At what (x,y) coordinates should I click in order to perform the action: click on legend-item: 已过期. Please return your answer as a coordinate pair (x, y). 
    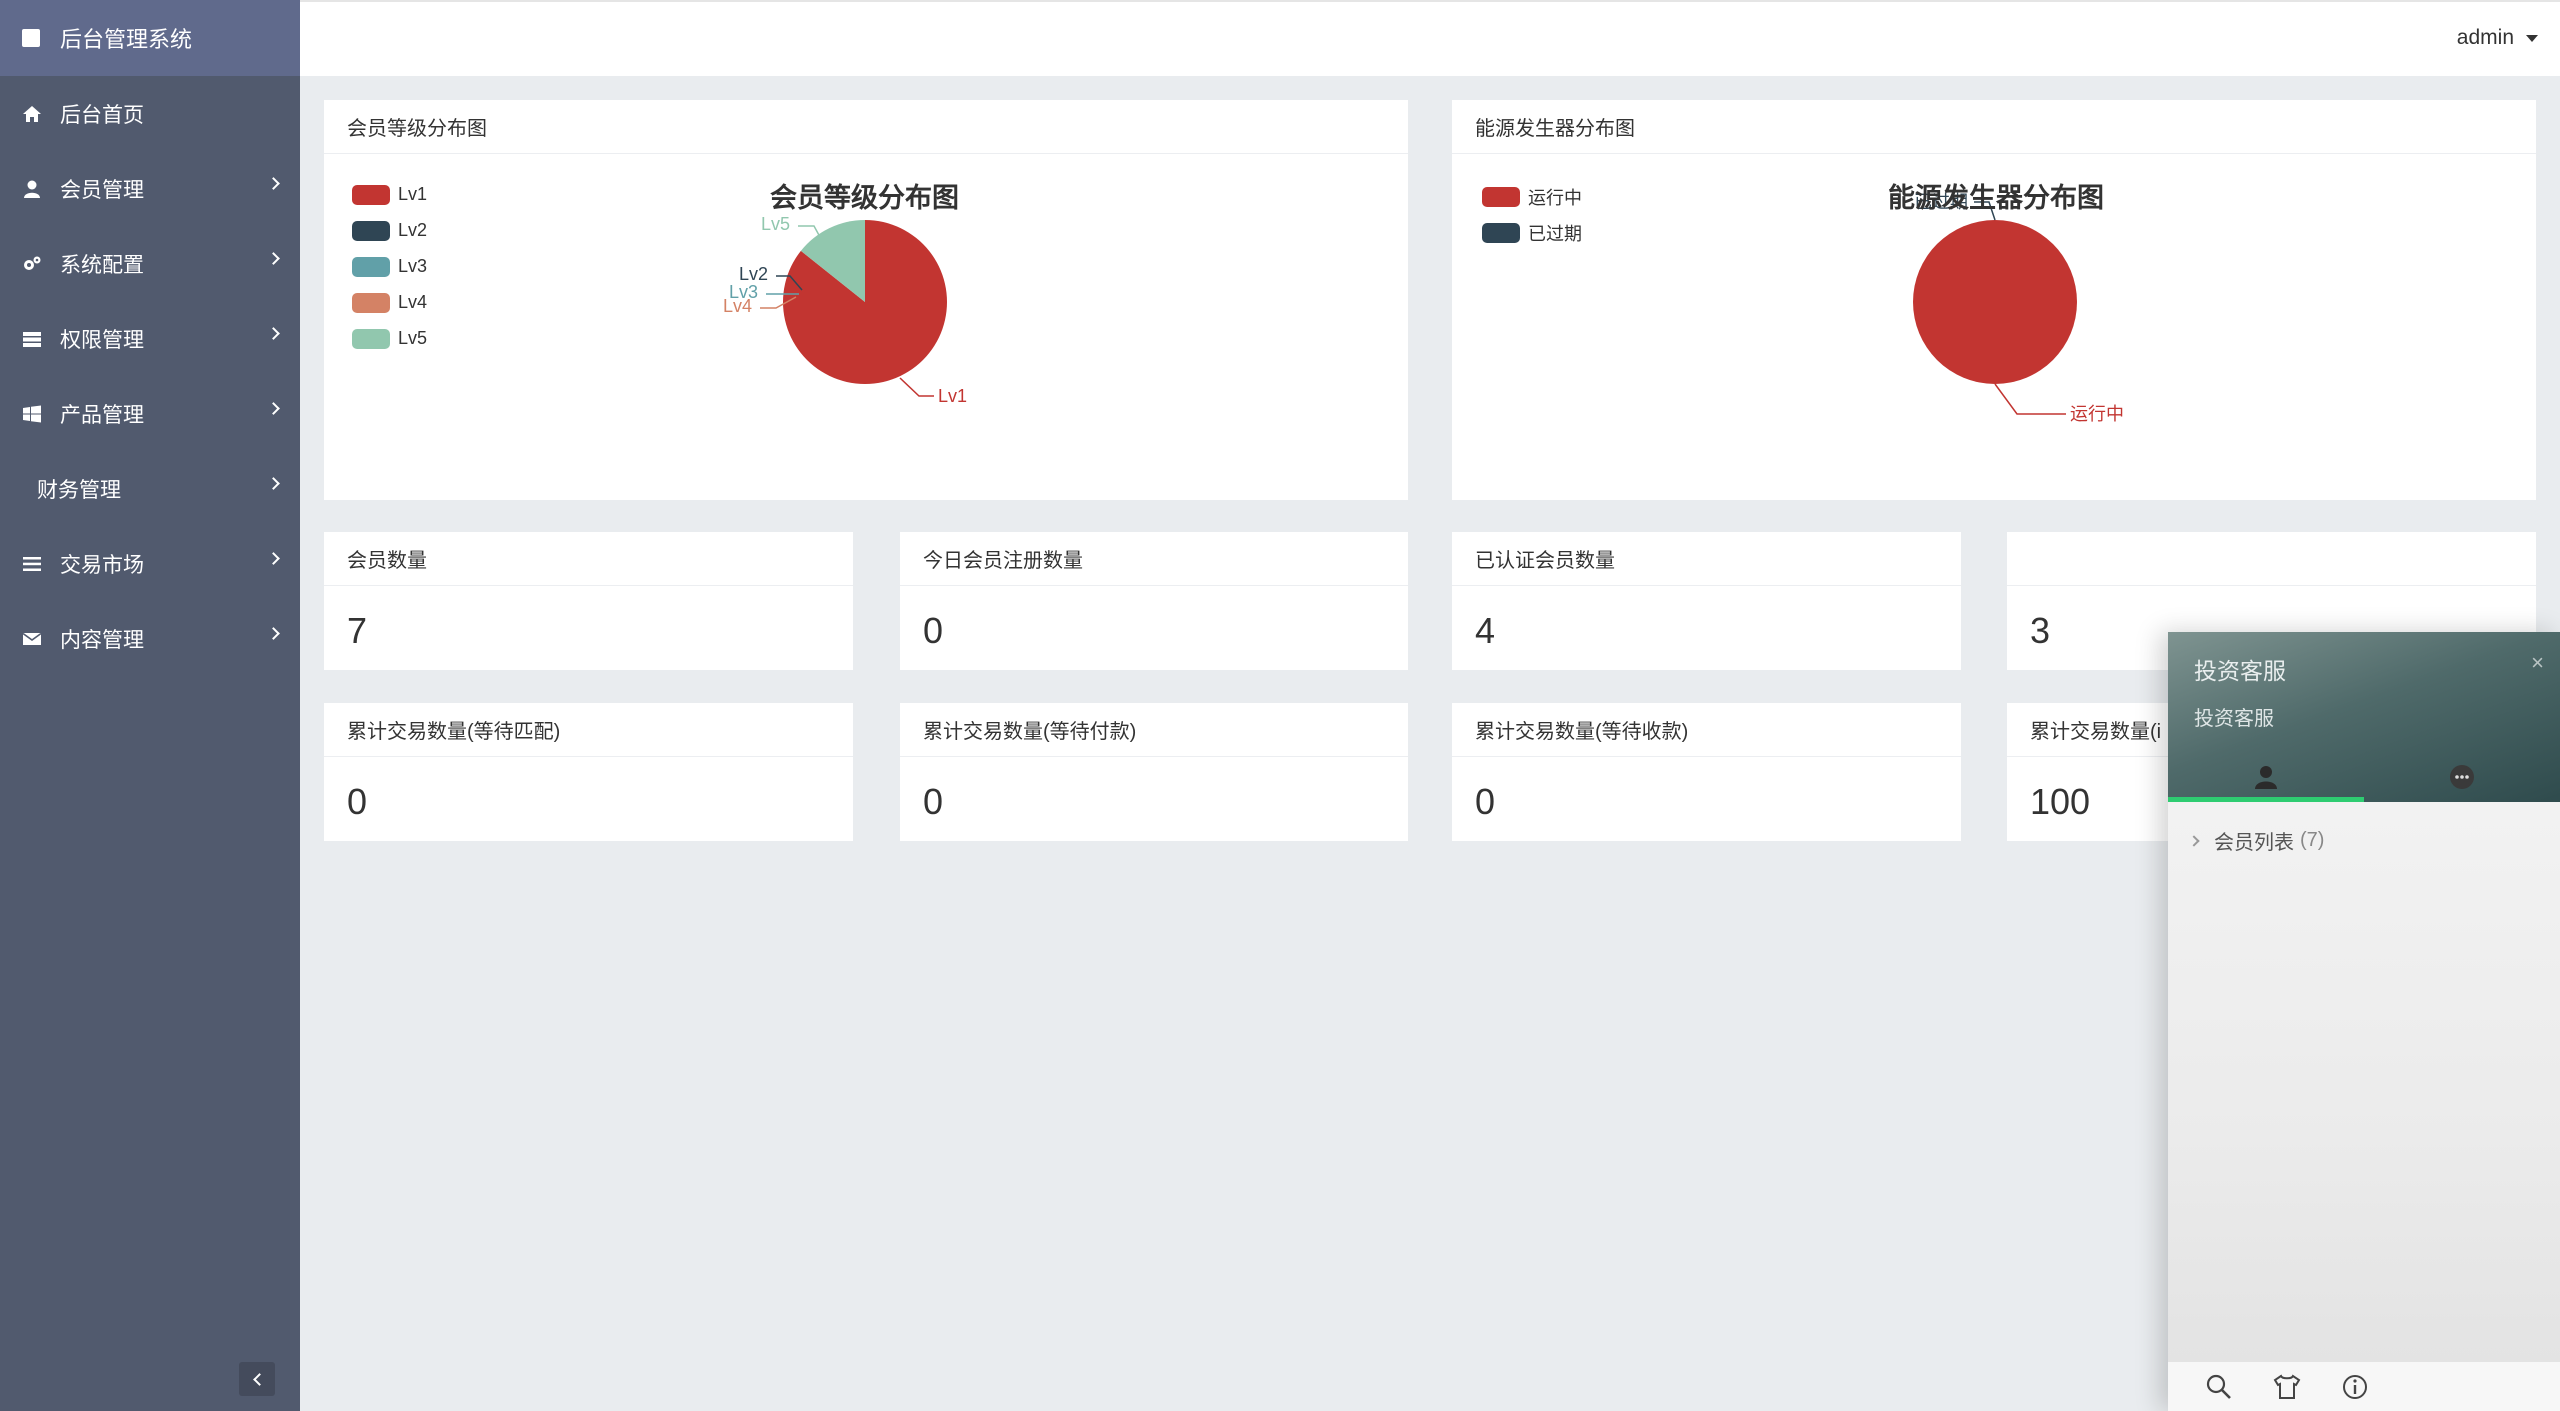
    Looking at the image, I should click on (1532, 233).